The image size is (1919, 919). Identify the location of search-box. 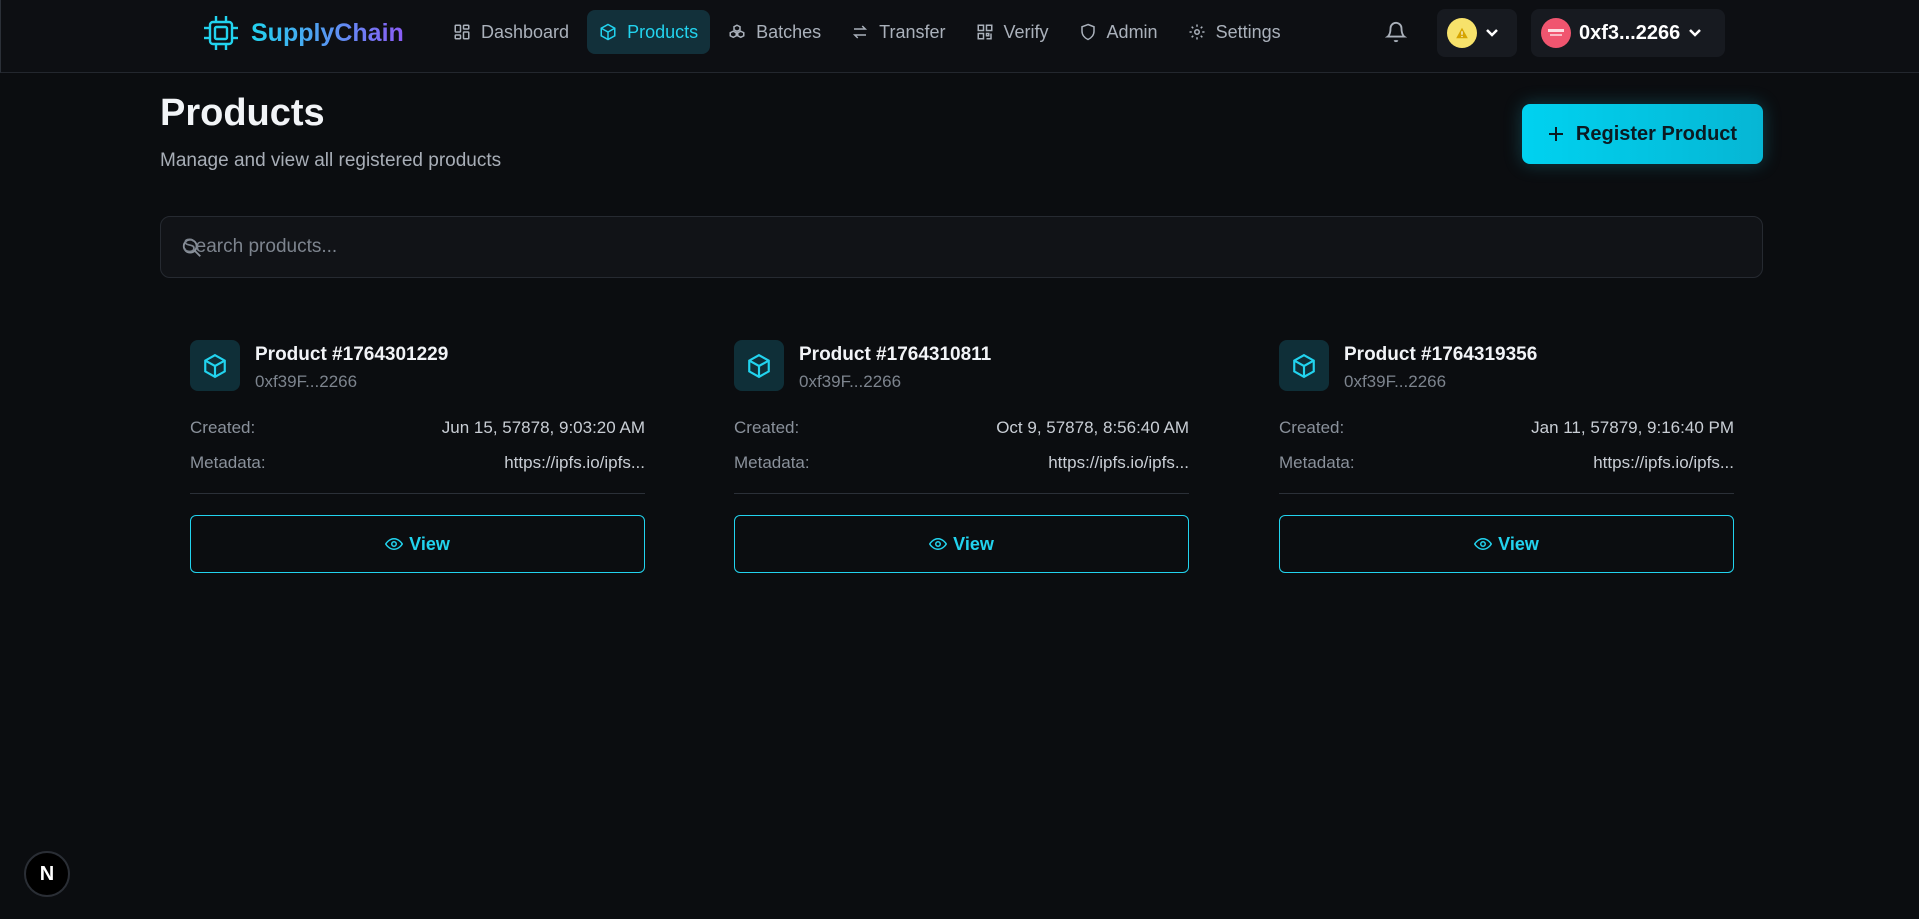
(961, 247).